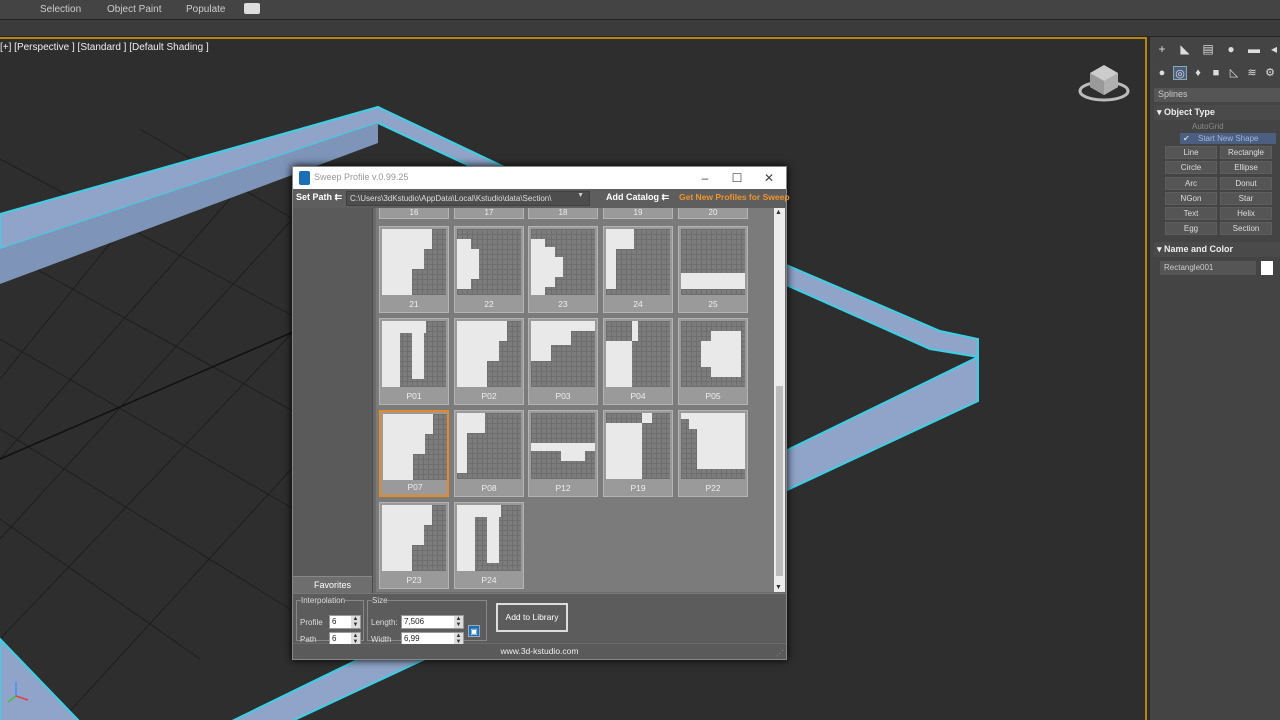 The image size is (1280, 720). What do you see at coordinates (1191, 198) in the screenshot?
I see `ngon-button: NGon` at bounding box center [1191, 198].